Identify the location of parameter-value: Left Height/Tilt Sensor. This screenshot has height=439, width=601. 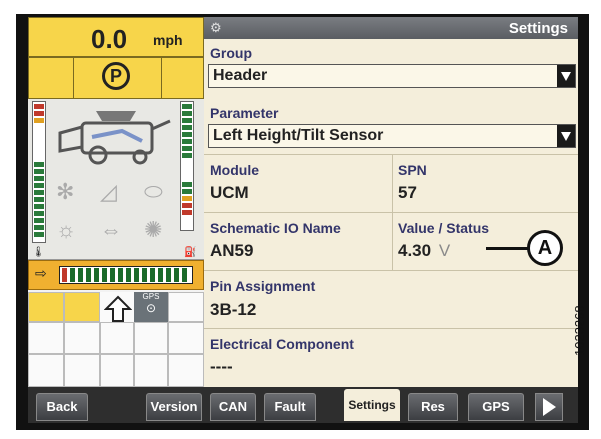
(298, 135).